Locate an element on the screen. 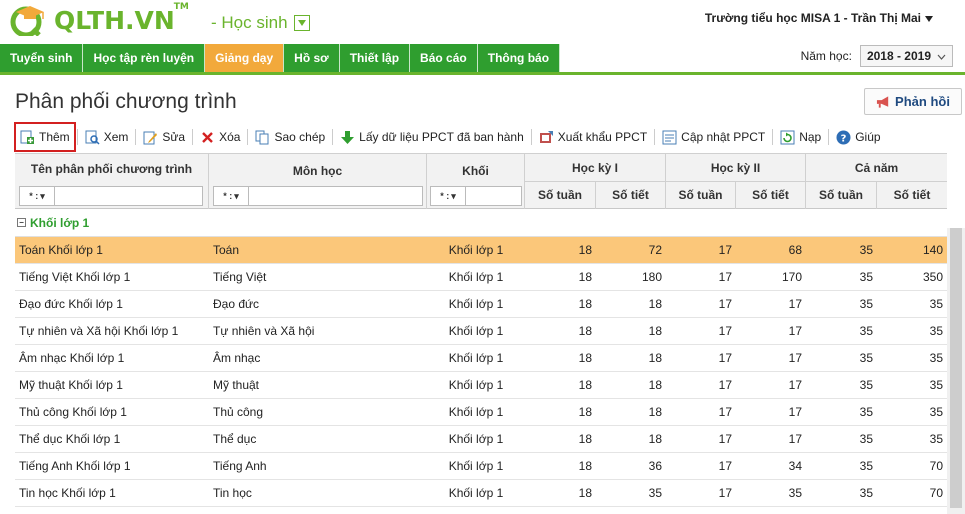  cell-name: Tiếng Việt Khối lớp 1 is located at coordinates (75, 277).